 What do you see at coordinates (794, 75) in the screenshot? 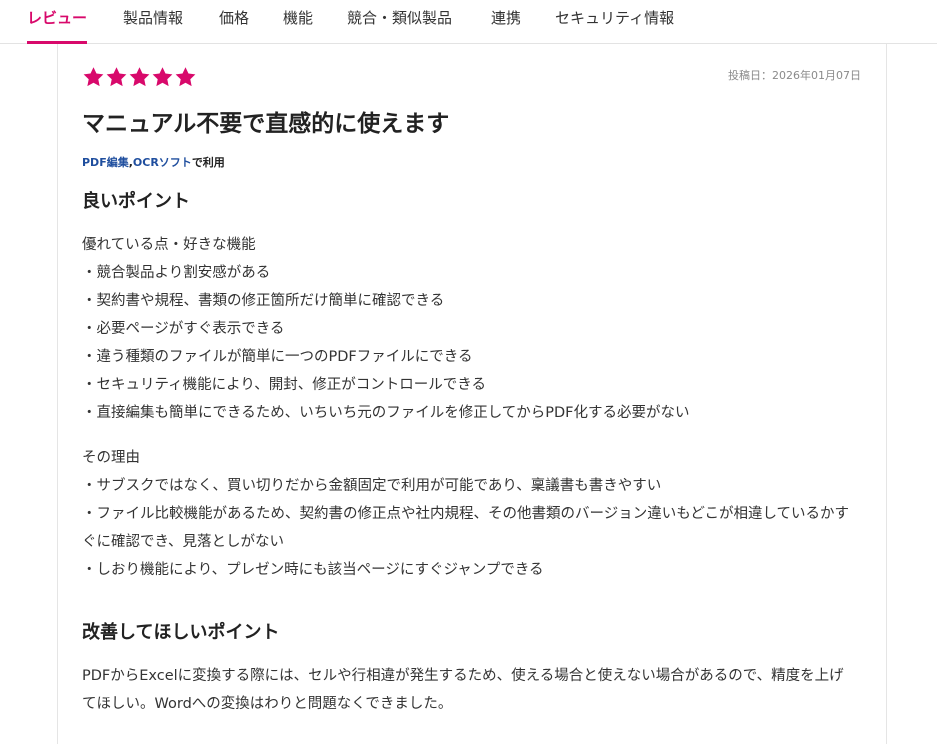
I see `post-date: 投稿日：2026年01月07日` at bounding box center [794, 75].